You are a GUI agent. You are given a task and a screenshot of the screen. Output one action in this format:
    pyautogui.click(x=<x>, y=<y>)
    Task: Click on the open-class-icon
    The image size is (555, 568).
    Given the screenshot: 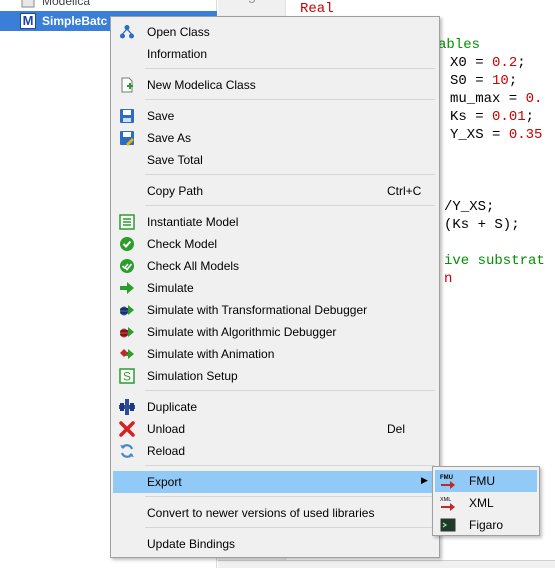 What is the action you would take?
    pyautogui.click(x=127, y=32)
    